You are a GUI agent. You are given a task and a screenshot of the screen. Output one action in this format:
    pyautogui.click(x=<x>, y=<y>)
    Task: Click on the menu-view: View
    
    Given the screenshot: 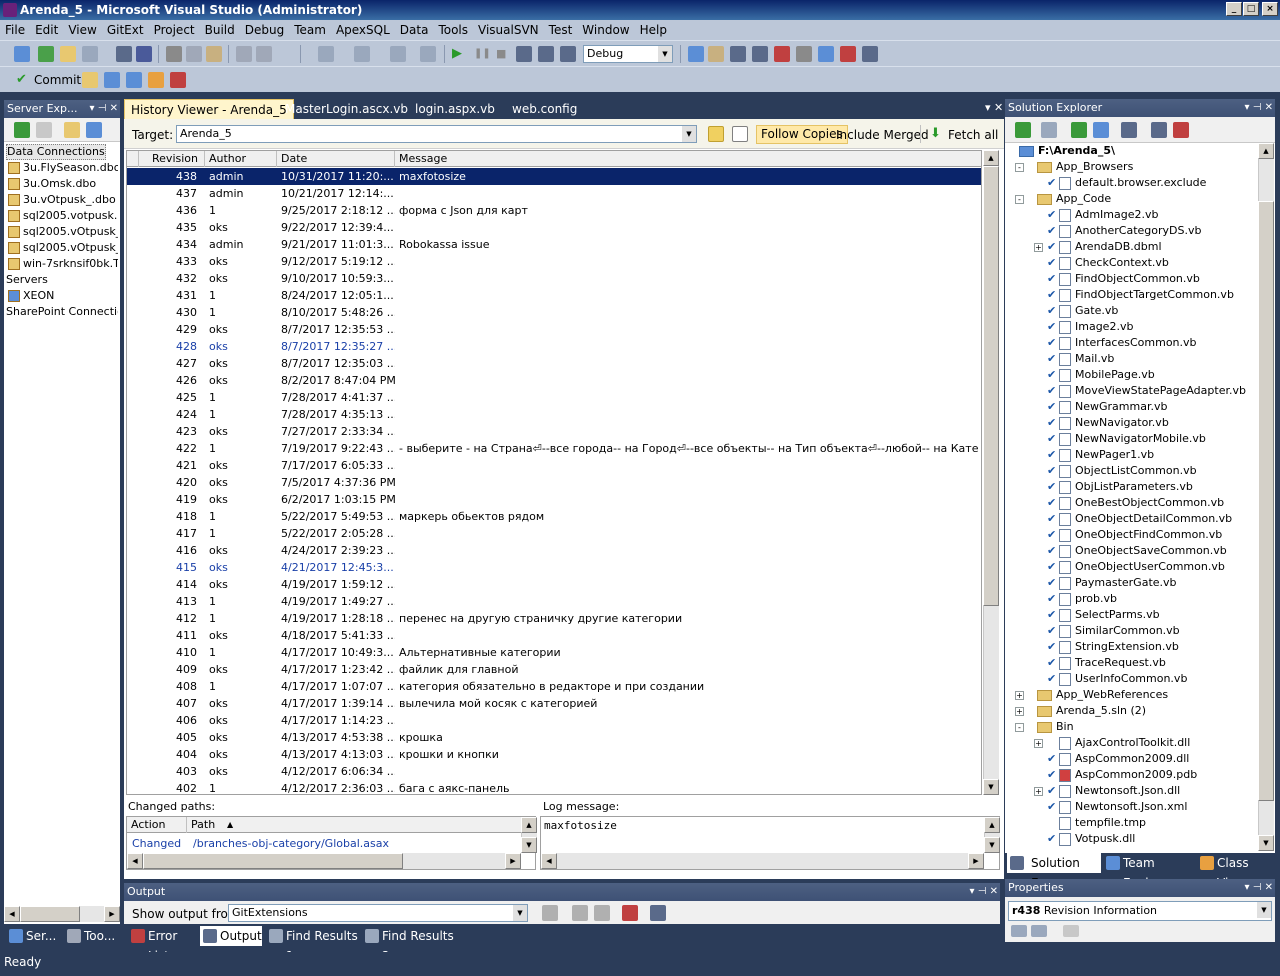 What is the action you would take?
    pyautogui.click(x=82, y=30)
    